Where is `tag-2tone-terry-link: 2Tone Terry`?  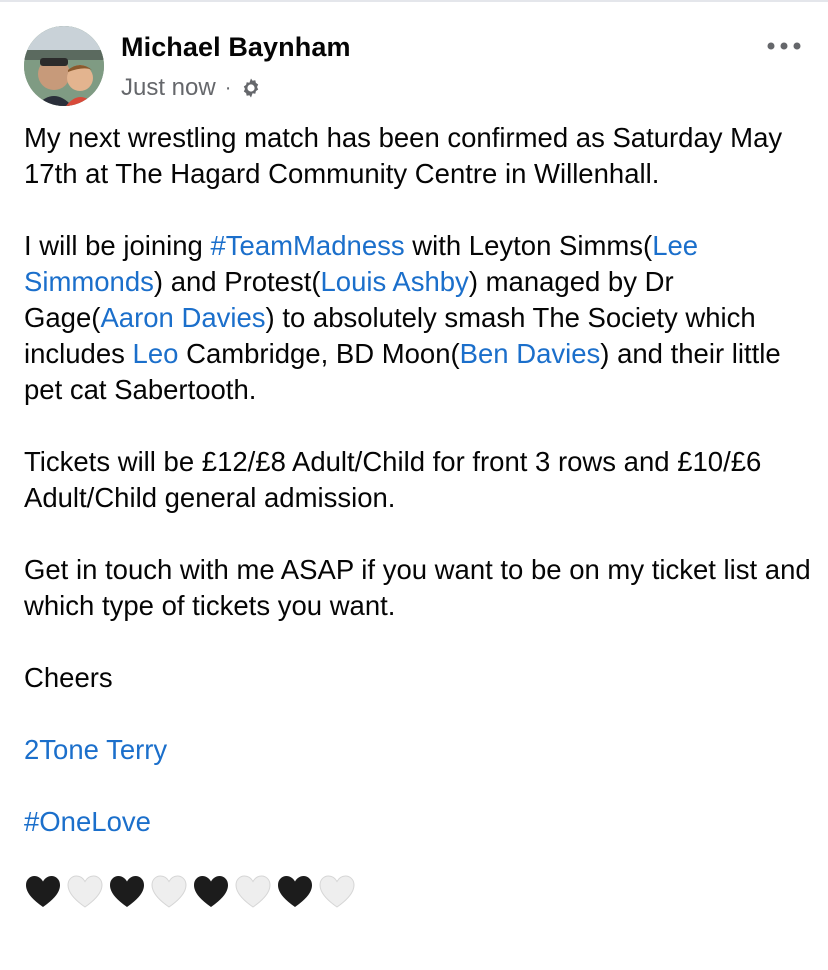 tag-2tone-terry-link: 2Tone Terry is located at coordinates (95, 749).